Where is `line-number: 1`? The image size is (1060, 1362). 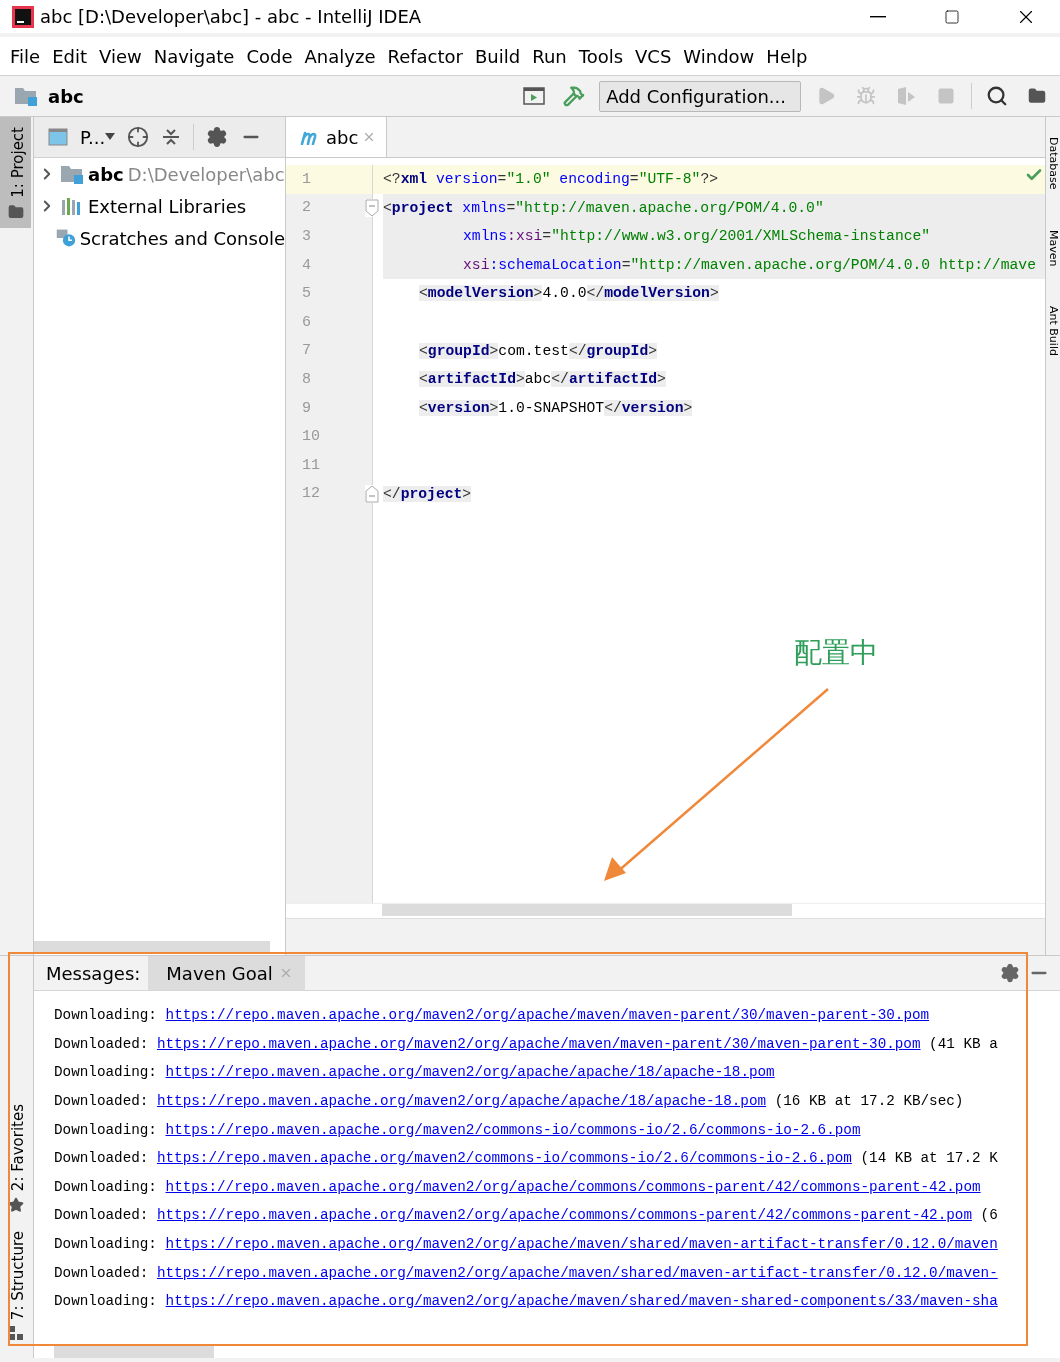 line-number: 1 is located at coordinates (306, 179).